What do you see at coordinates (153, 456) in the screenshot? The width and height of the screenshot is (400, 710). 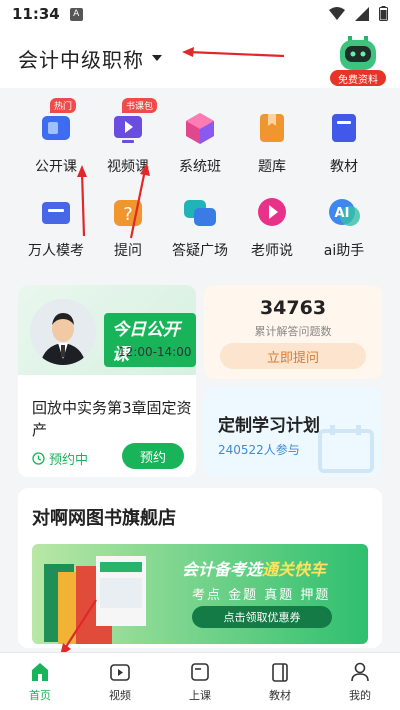 I see `reserve-button: 预约` at bounding box center [153, 456].